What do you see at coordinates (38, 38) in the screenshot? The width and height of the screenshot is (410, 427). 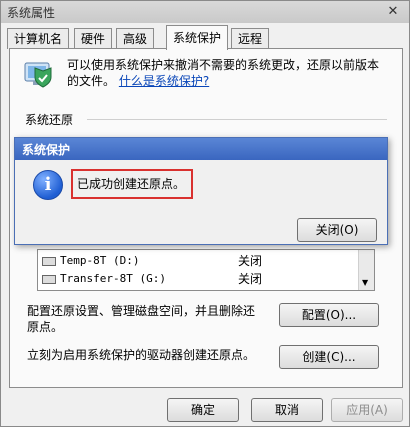 I see `tab-computer-name: 计算机名` at bounding box center [38, 38].